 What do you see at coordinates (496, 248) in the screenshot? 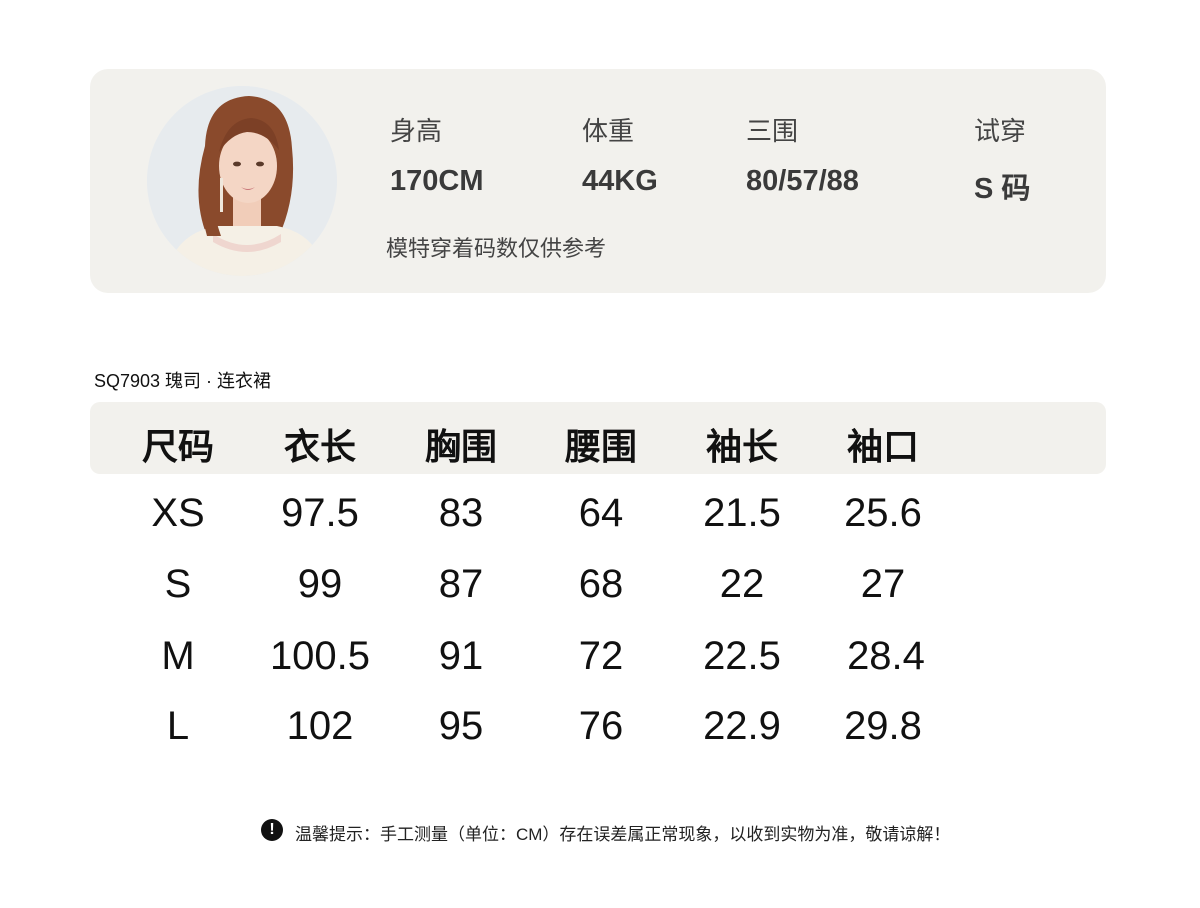
I see `model-note: 模特穿着码数仅供参考` at bounding box center [496, 248].